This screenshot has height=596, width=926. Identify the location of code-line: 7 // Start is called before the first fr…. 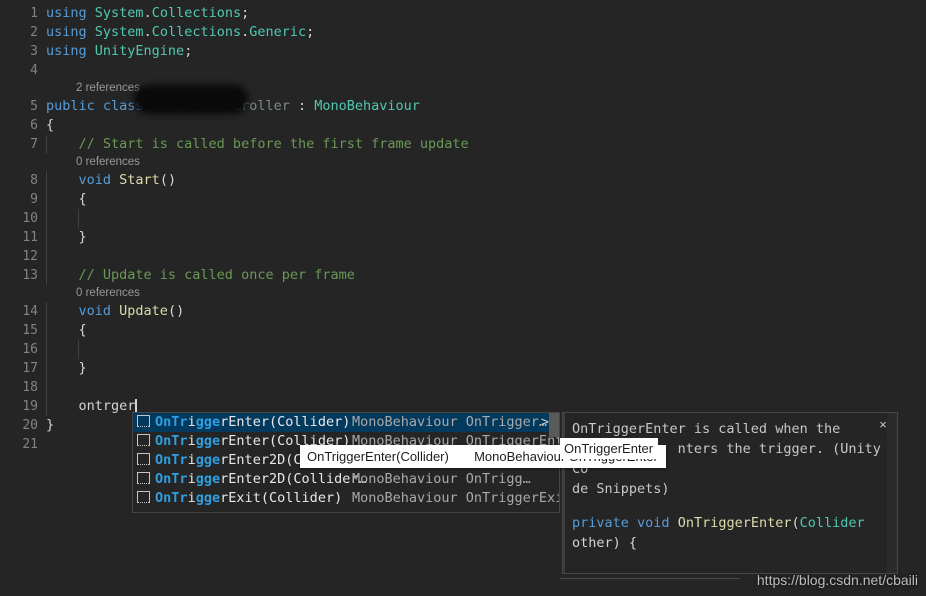
(463, 144).